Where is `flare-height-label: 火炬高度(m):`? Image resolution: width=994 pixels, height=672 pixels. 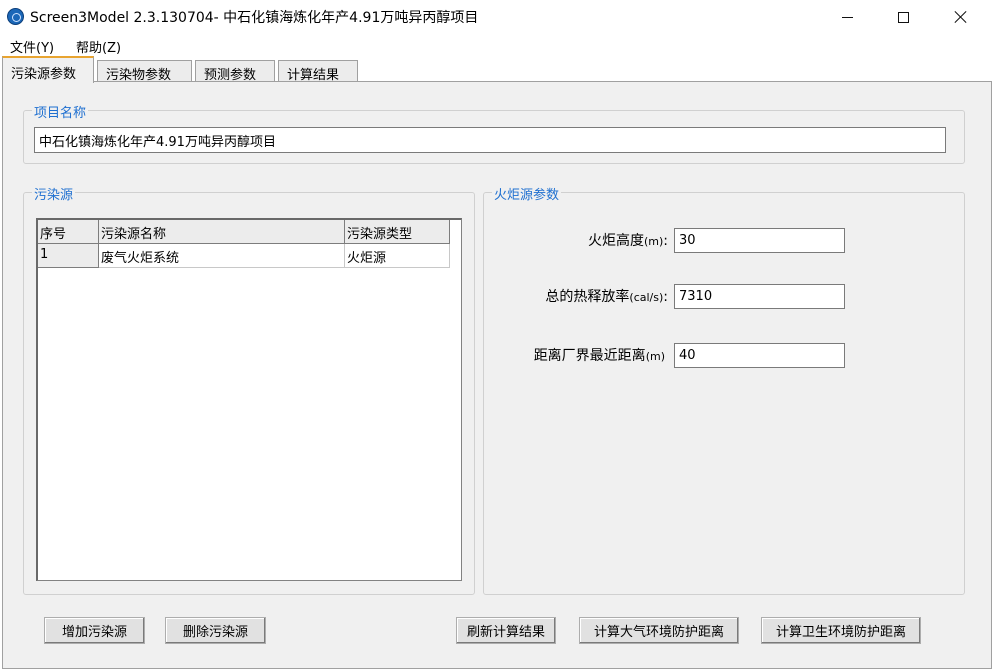
flare-height-label: 火炬高度(m): is located at coordinates (628, 240).